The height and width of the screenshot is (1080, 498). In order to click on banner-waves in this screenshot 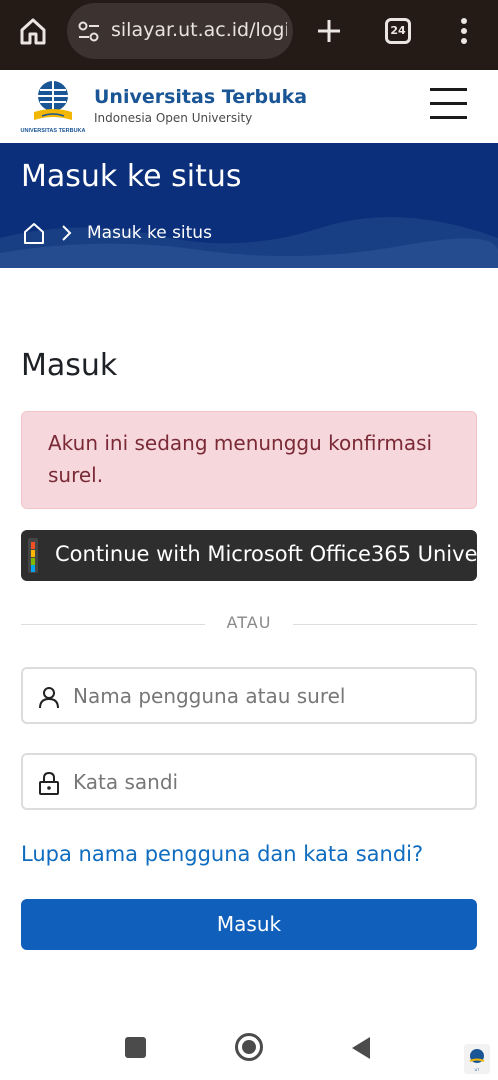, I will do `click(249, 242)`.